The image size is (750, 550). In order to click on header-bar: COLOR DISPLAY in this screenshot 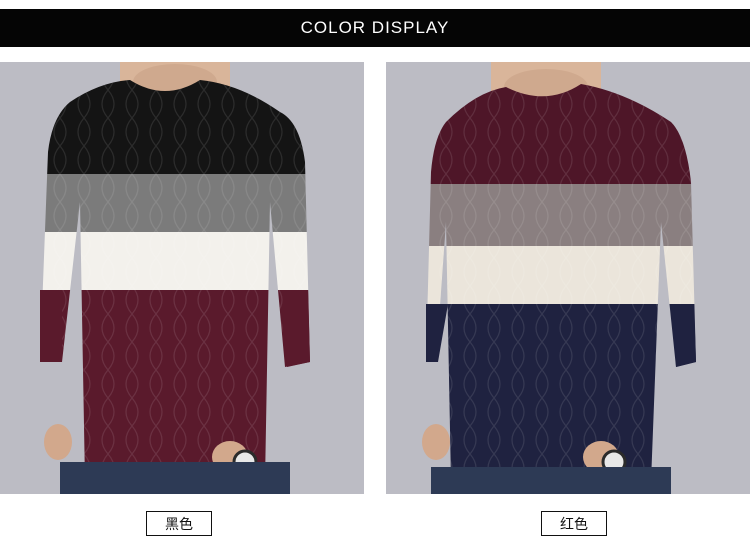, I will do `click(375, 28)`.